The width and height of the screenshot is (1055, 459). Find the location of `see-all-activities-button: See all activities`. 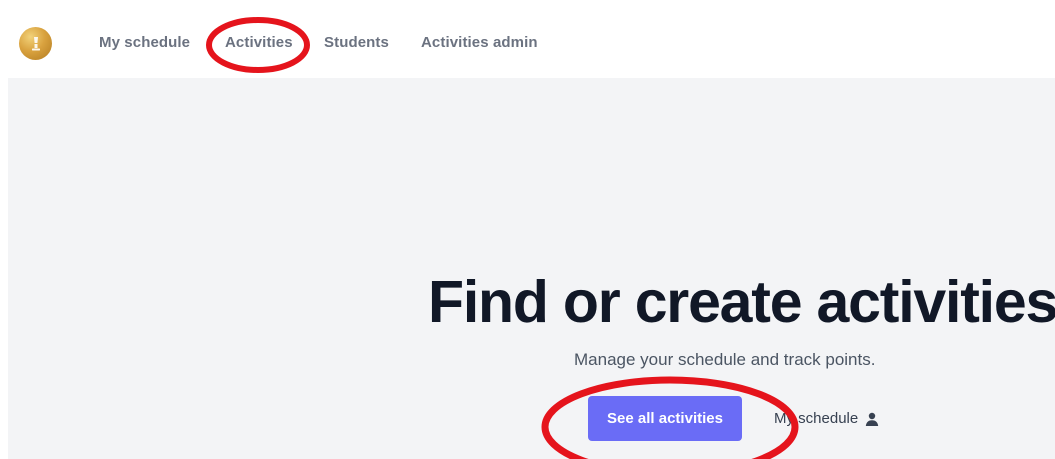

see-all-activities-button: See all activities is located at coordinates (665, 418).